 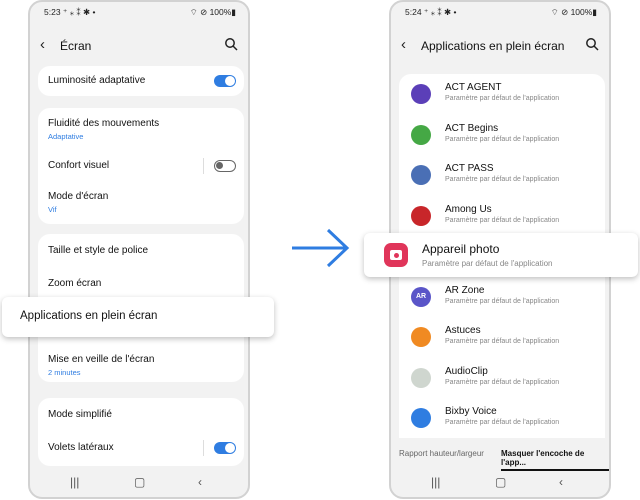 I want to click on confort-toggle, so click(x=225, y=166).